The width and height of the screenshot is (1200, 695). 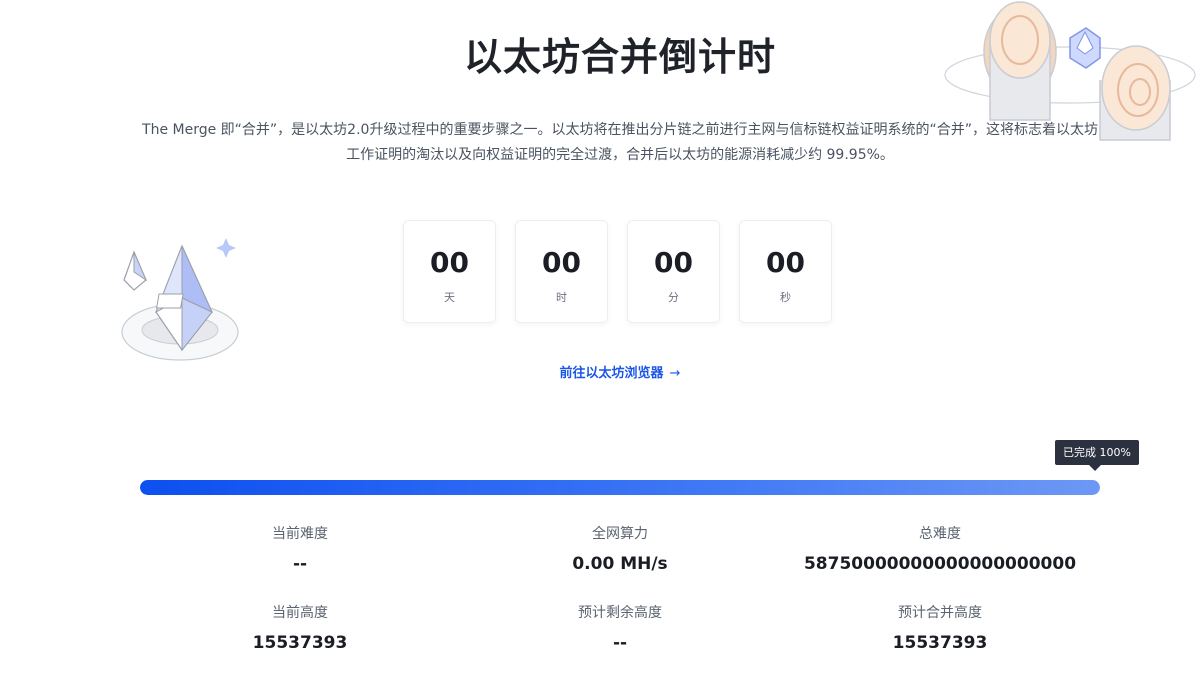 I want to click on countdown-hours: 00 时, so click(x=561, y=271).